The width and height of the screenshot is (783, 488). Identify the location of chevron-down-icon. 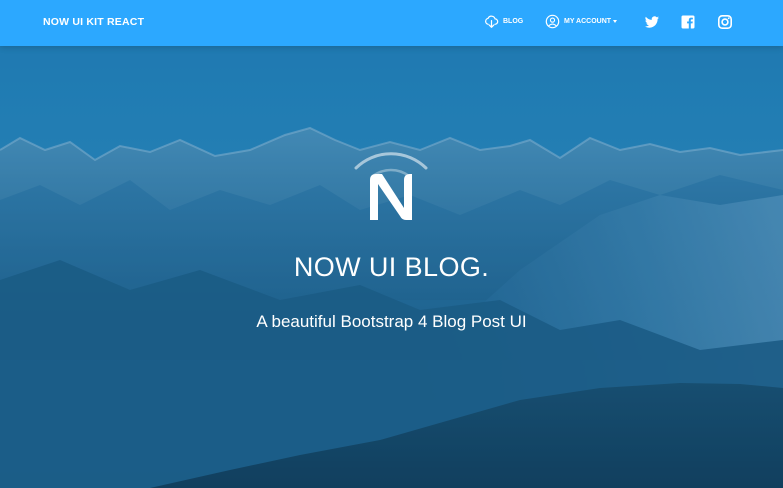
(615, 21).